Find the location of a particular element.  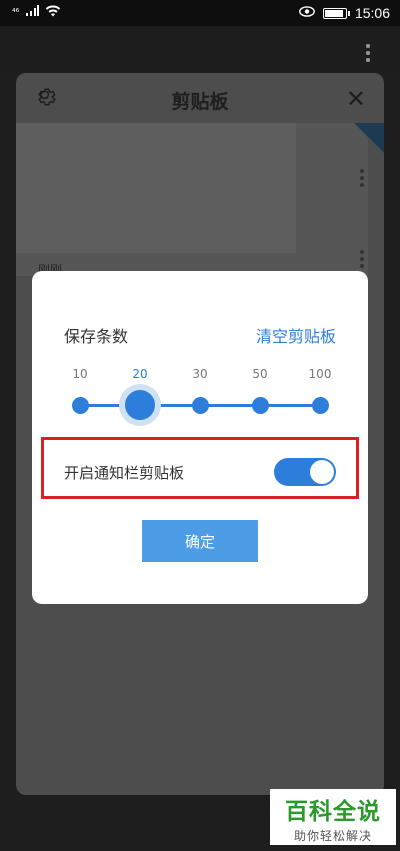

item-menu-icon is located at coordinates (362, 178).